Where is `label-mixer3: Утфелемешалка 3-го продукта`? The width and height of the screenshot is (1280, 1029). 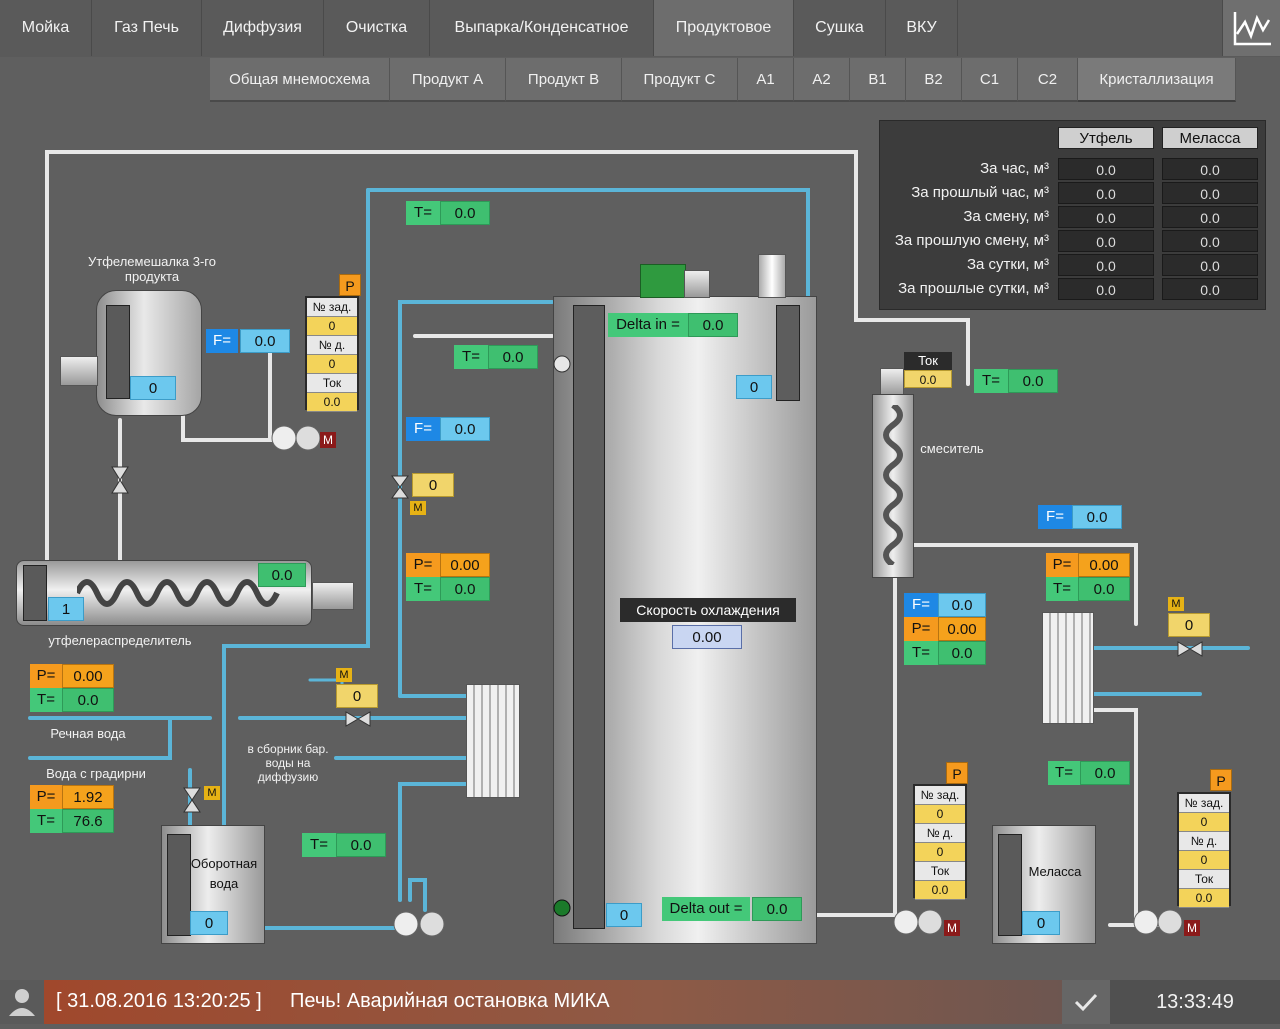
label-mixer3: Утфелемешалка 3-го продукта is located at coordinates (152, 269).